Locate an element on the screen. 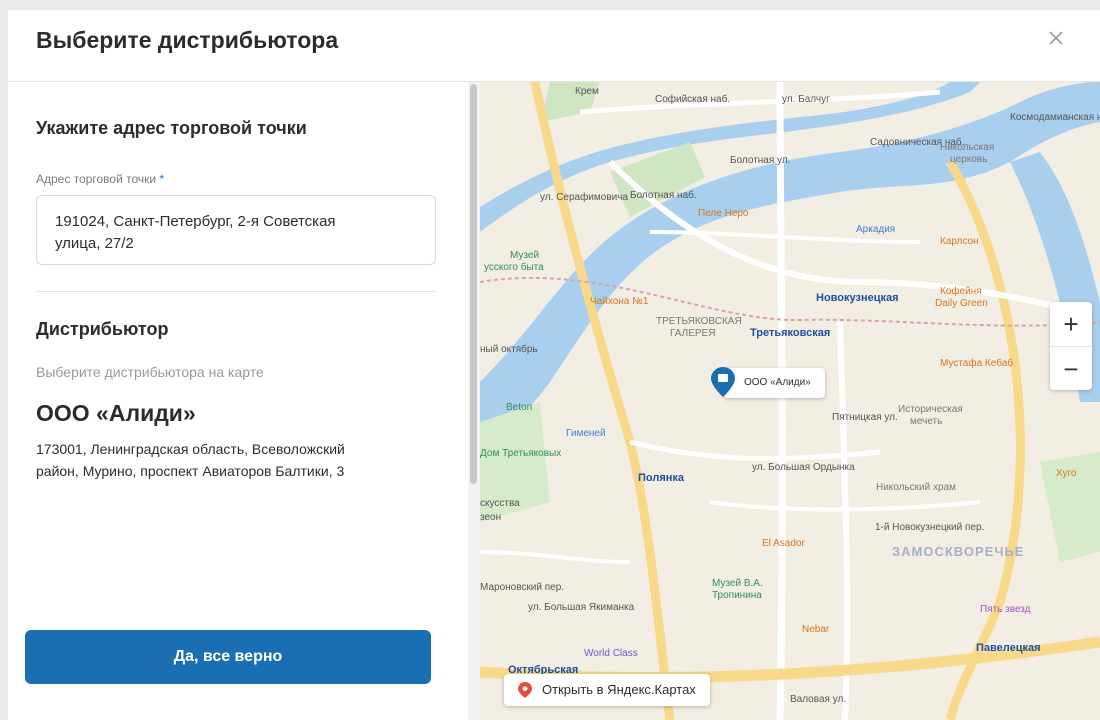  zoom-control: + − is located at coordinates (1071, 346).